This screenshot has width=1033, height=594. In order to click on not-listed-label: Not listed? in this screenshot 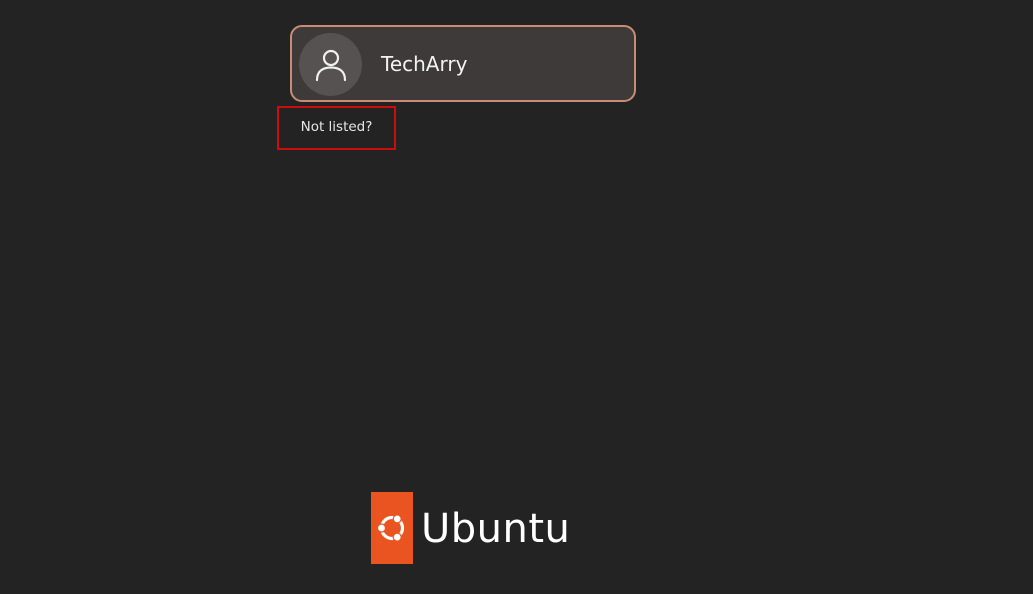, I will do `click(336, 127)`.